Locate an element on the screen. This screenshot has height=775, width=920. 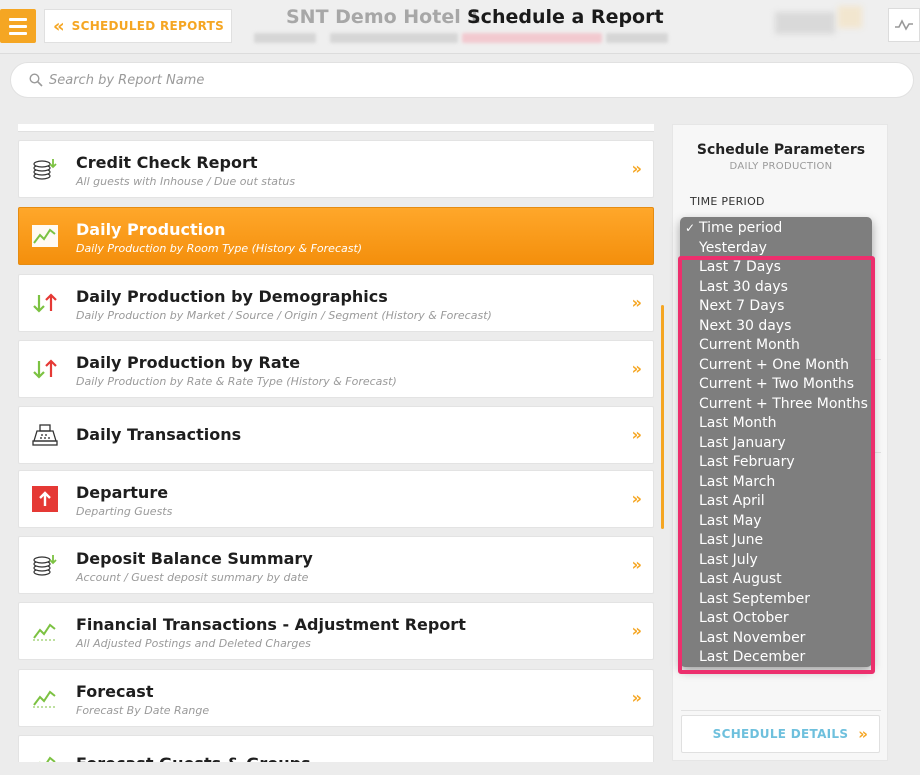
time-period-option: Current + Two Months is located at coordinates (776, 385).